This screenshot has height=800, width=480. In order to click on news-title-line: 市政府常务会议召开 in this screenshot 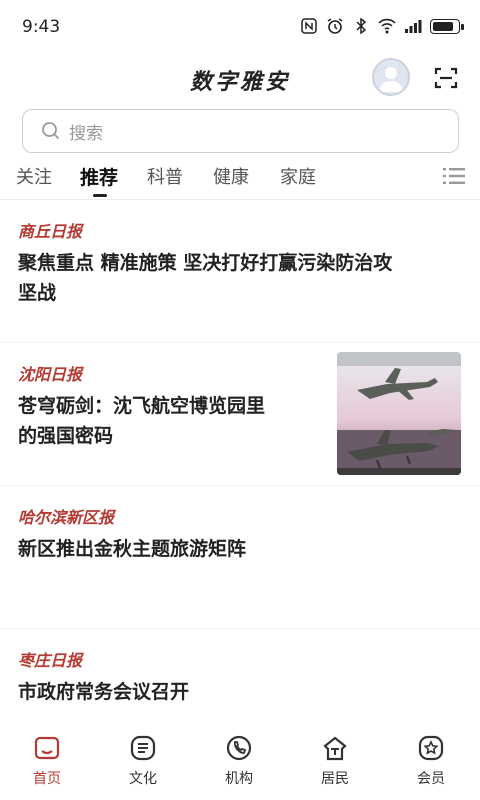, I will do `click(104, 692)`.